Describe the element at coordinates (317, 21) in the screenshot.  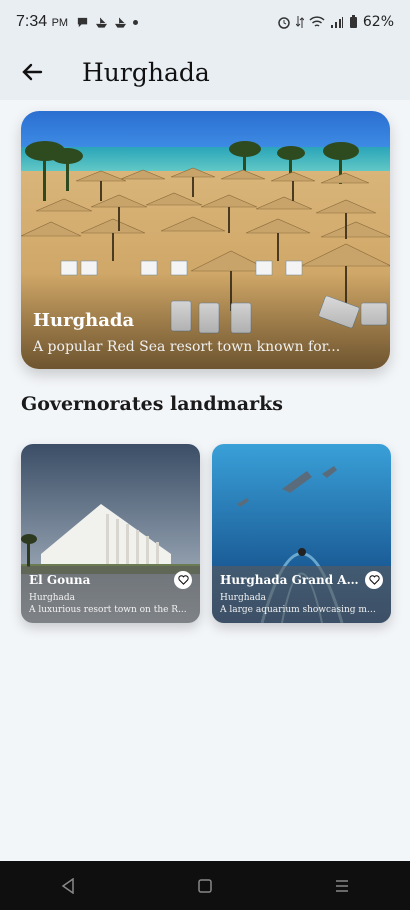
I see `wifi-icon` at that location.